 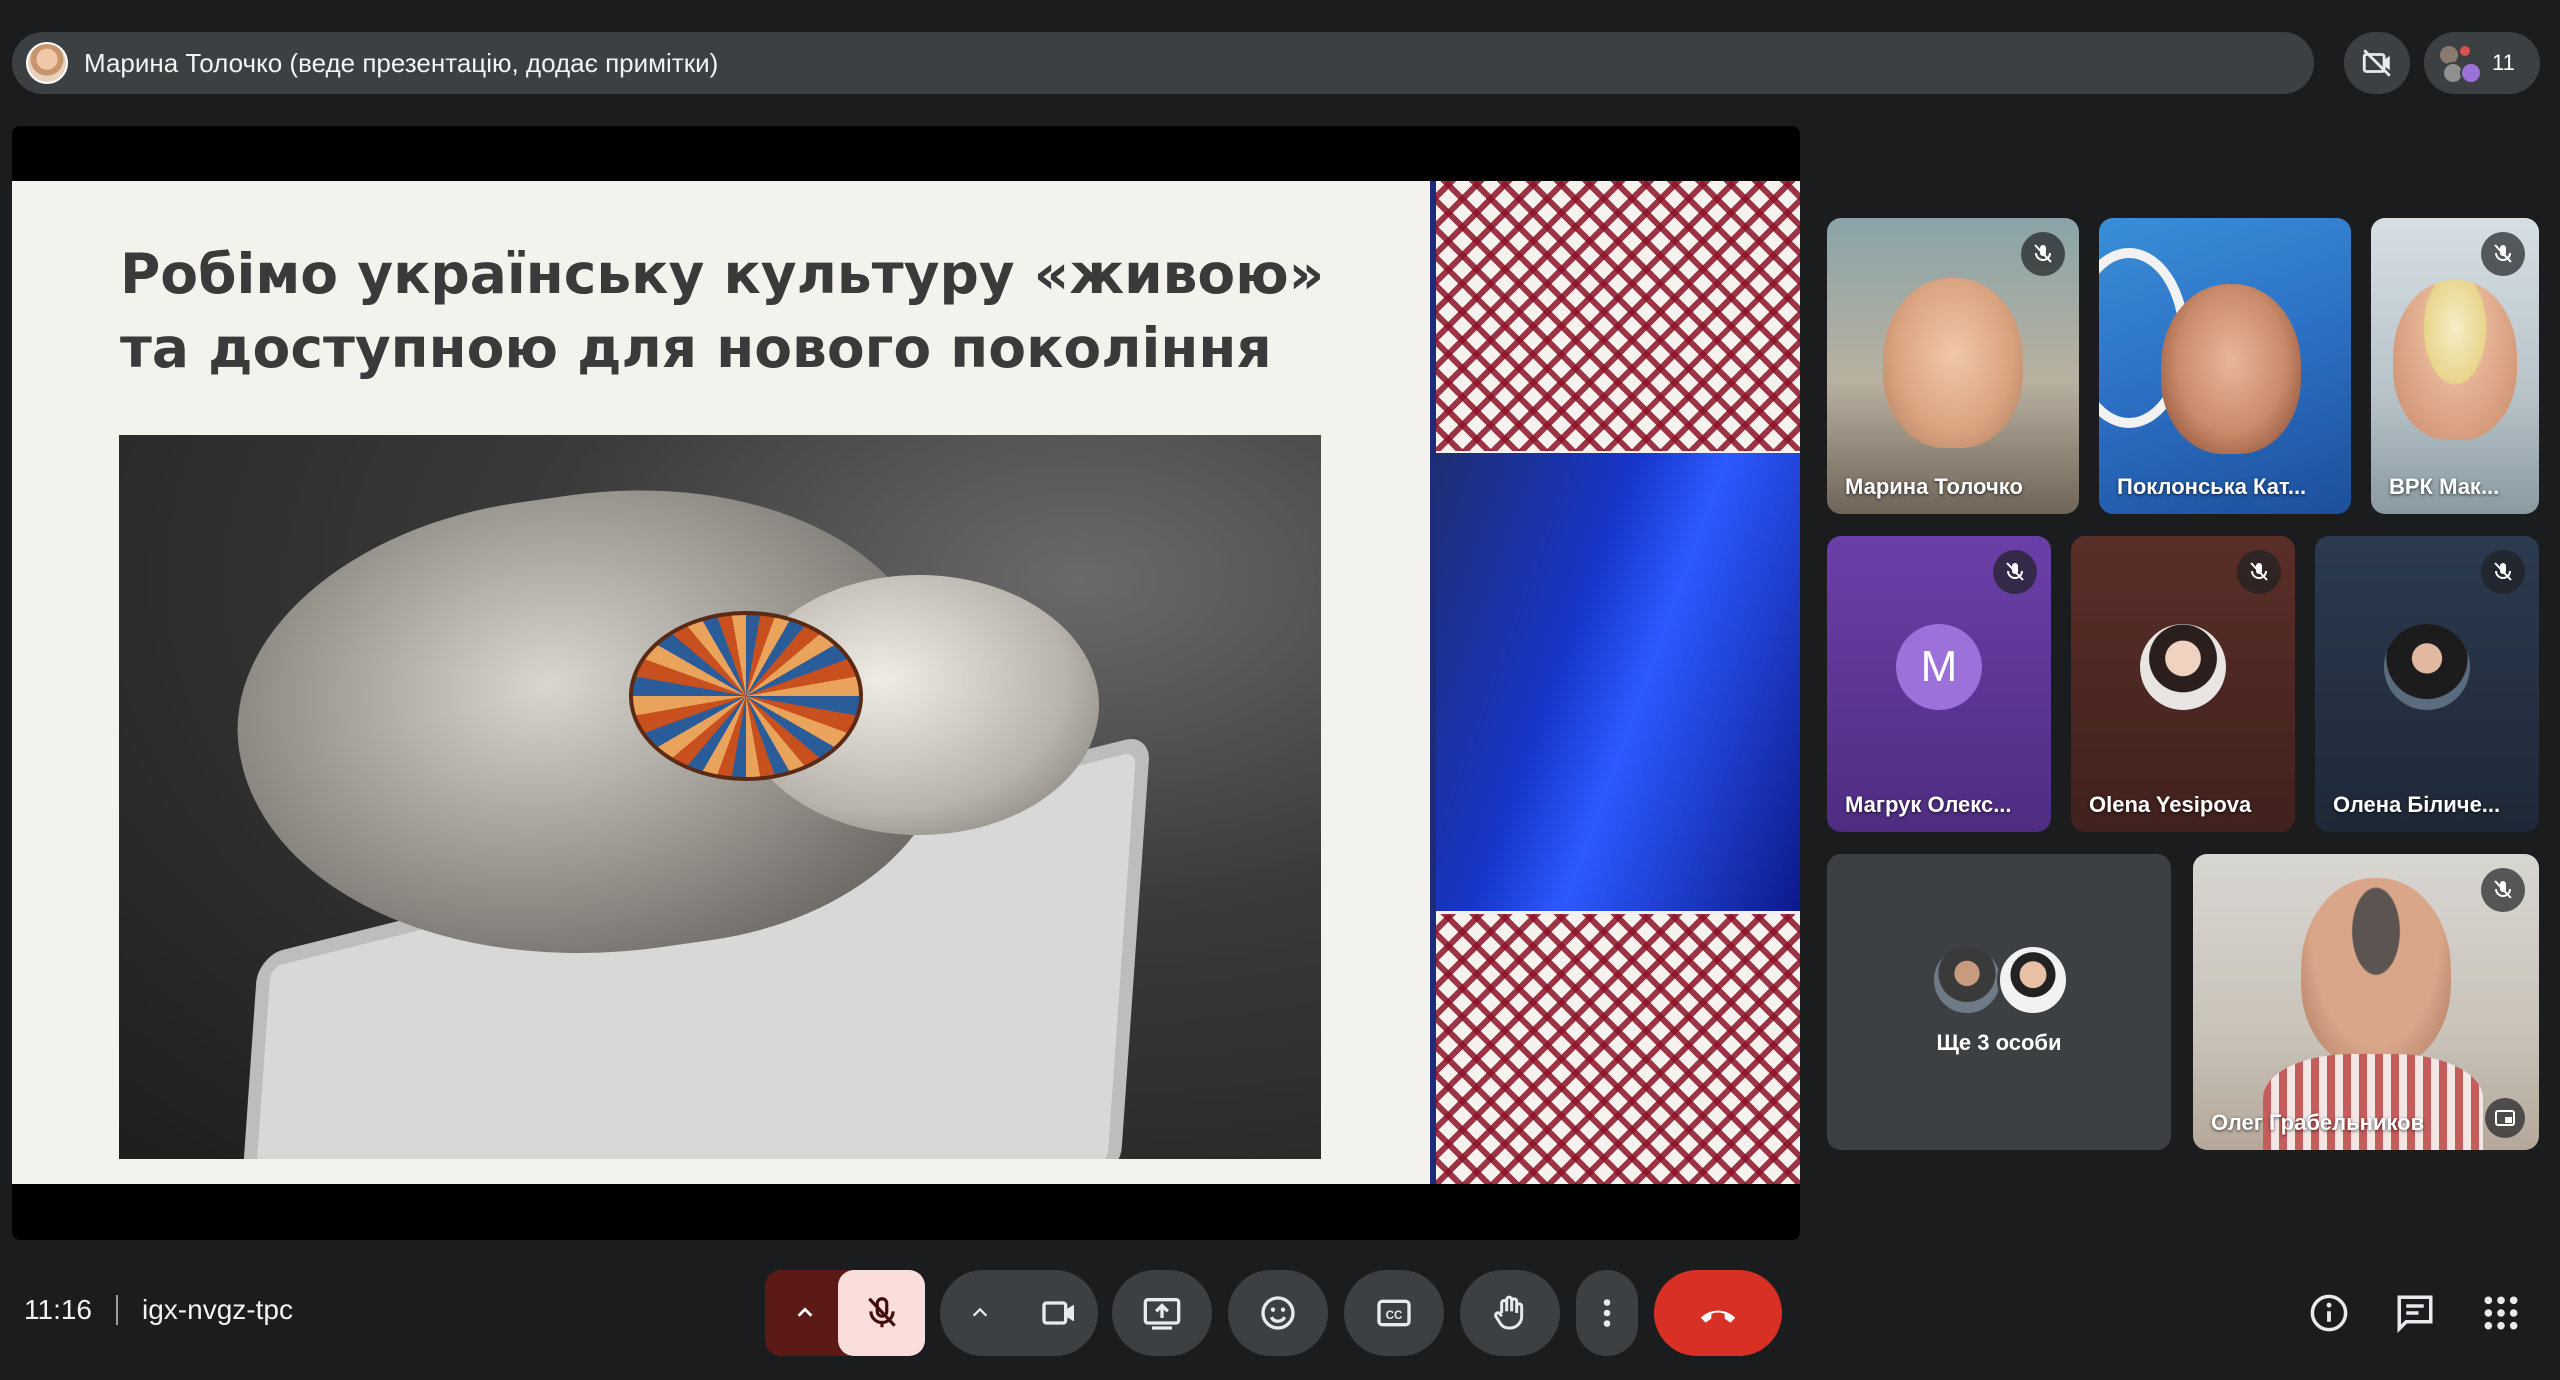 I want to click on meeting-info: 11:16 igx-nvgz-tpc, so click(x=158, y=1310).